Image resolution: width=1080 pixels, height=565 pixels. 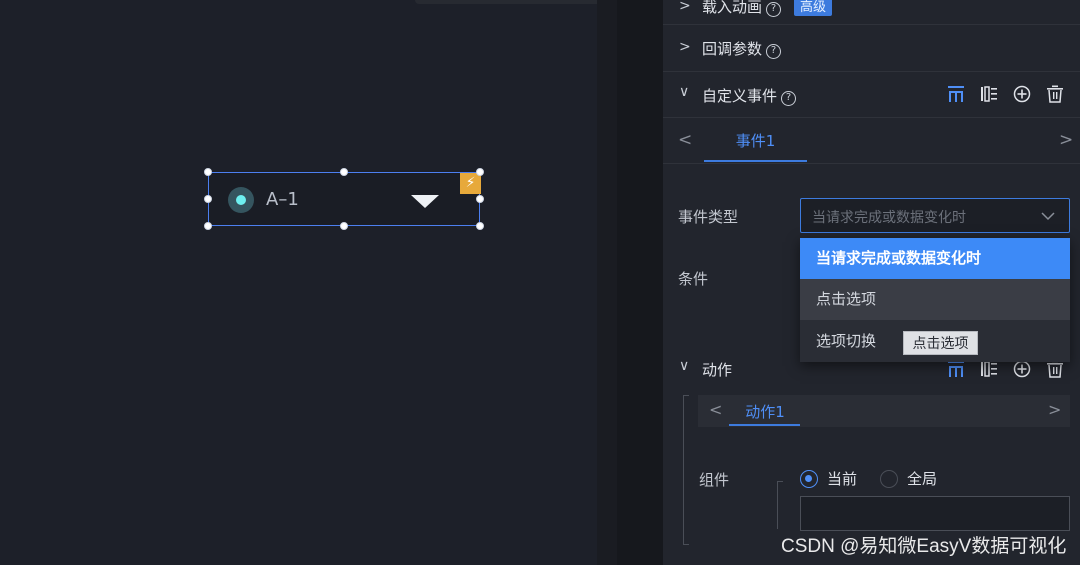 I want to click on resize-handle-br, so click(x=480, y=226).